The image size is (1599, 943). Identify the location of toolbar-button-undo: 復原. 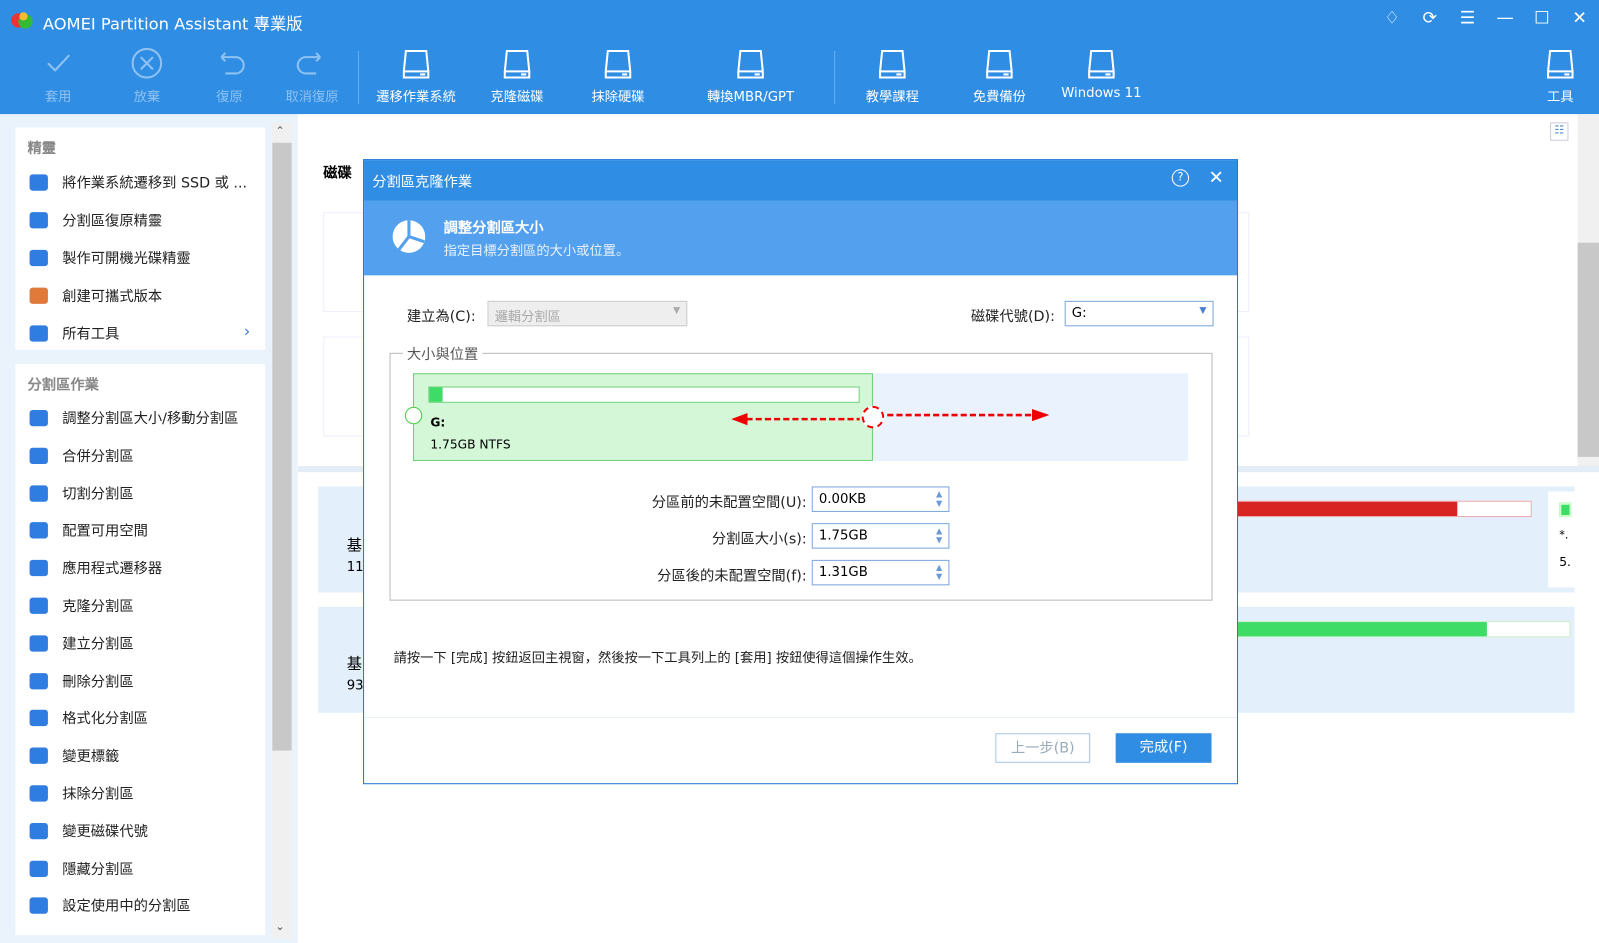
(230, 75).